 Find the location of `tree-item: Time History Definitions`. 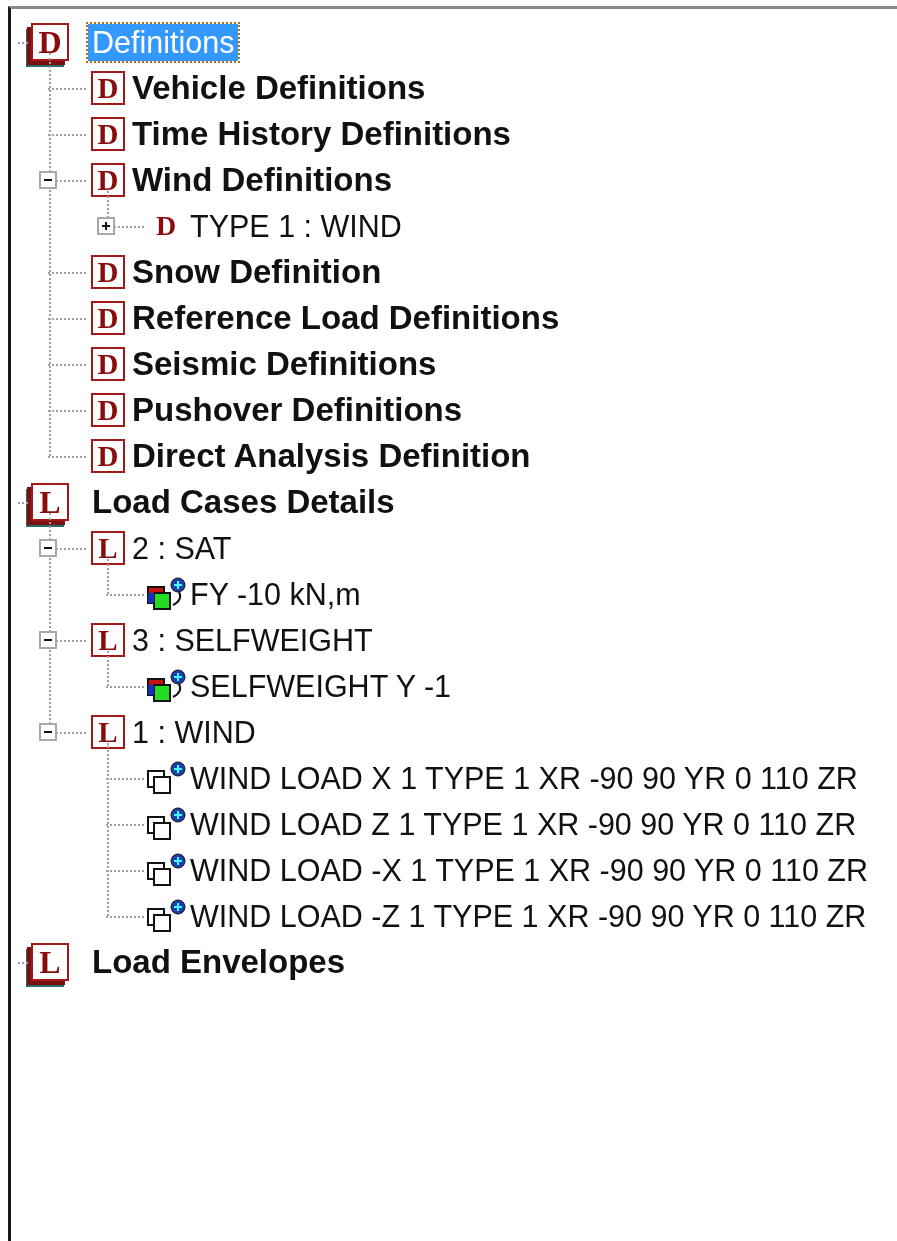

tree-item: Time History Definitions is located at coordinates (321, 134).